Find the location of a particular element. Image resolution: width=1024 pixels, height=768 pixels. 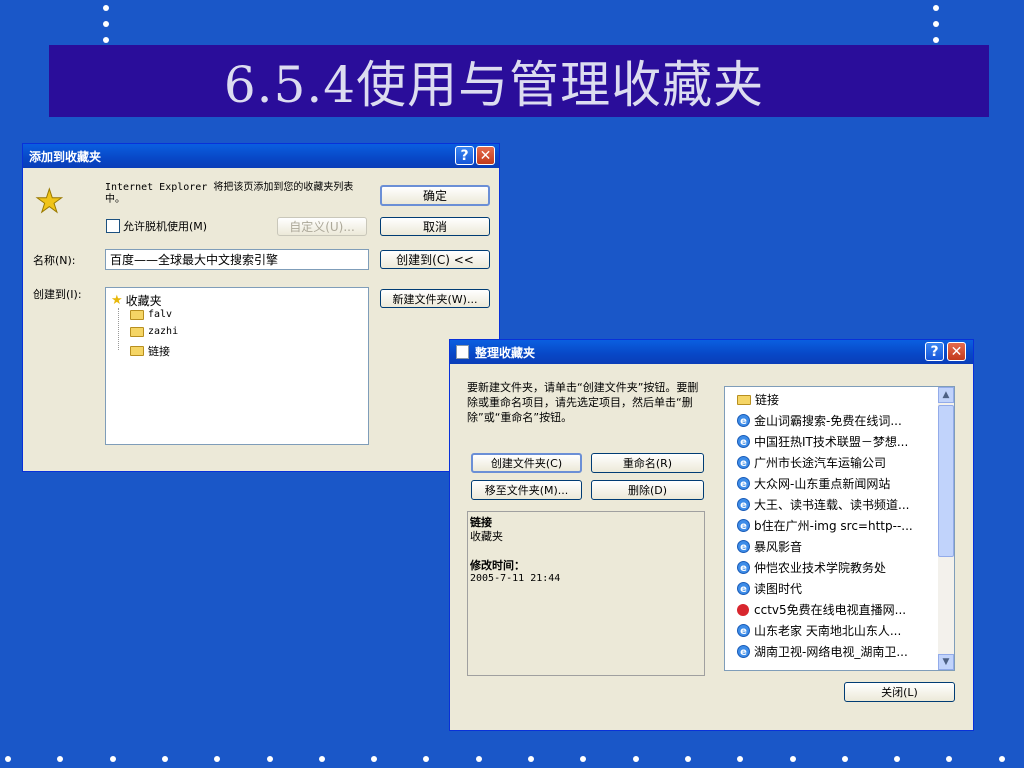

create-folder-button: 创建文件夹(C) is located at coordinates (526, 463).